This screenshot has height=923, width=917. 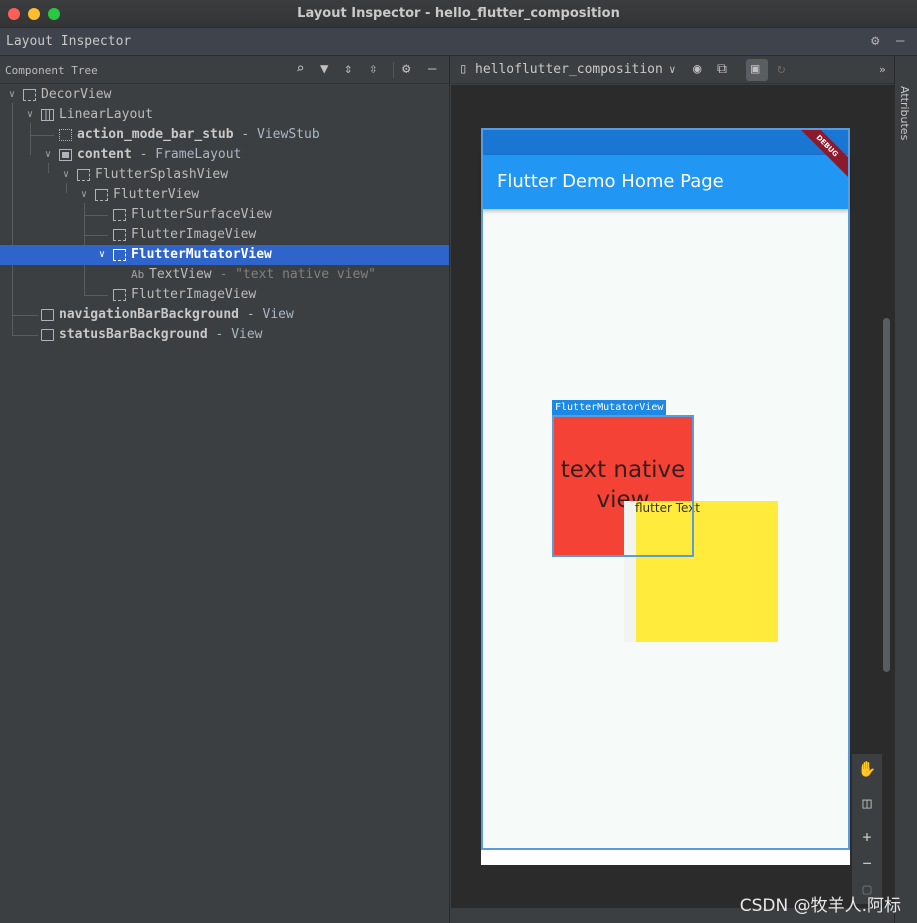 What do you see at coordinates (755, 69) in the screenshot?
I see `live-updates-icon: ▣` at bounding box center [755, 69].